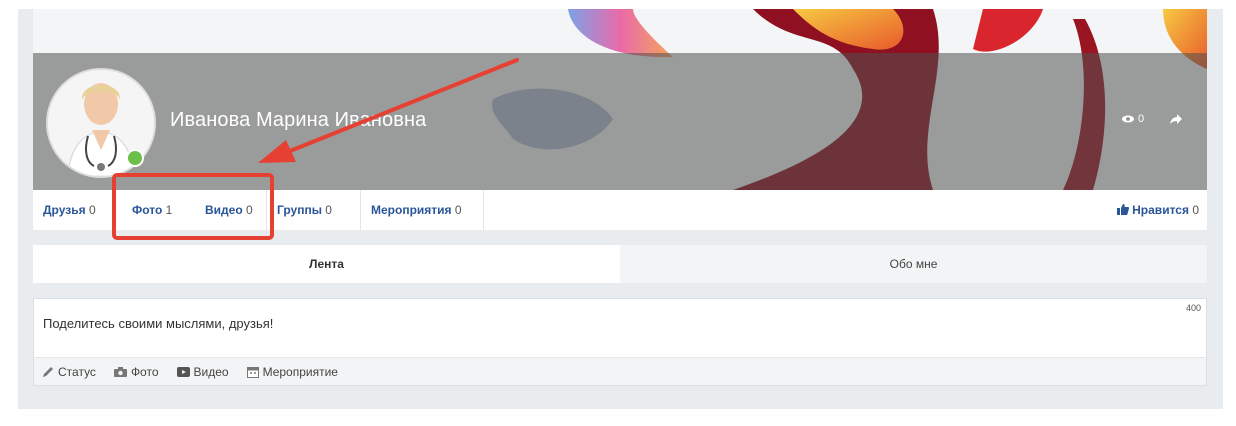 The height and width of the screenshot is (426, 1236). I want to click on views-counter: 0, so click(1133, 119).